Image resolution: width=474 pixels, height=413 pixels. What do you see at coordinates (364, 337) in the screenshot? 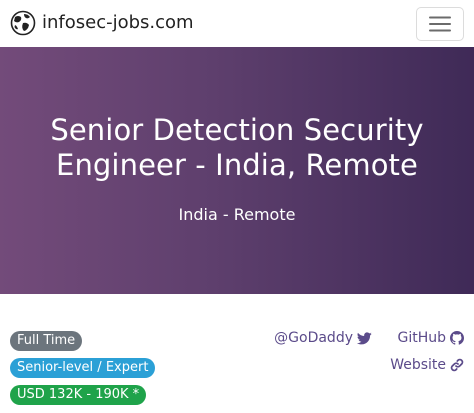
I see `twitter-icon` at bounding box center [364, 337].